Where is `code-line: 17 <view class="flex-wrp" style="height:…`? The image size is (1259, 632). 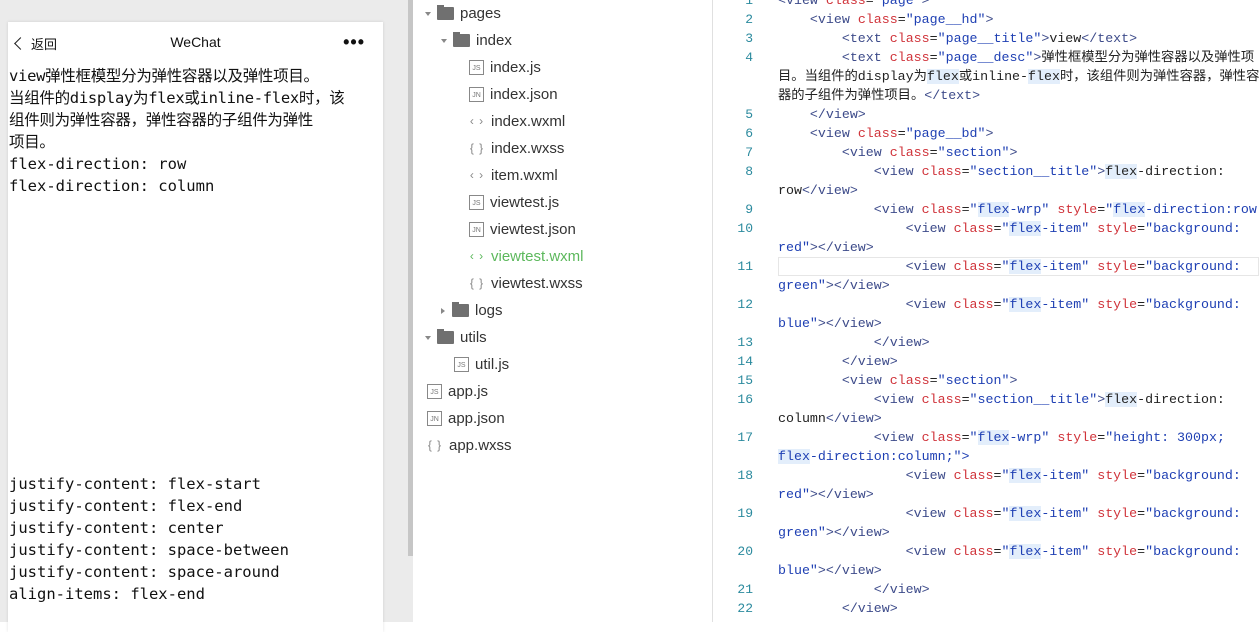
code-line: 17 <view class="flex-wrp" style="height:… is located at coordinates (986, 437).